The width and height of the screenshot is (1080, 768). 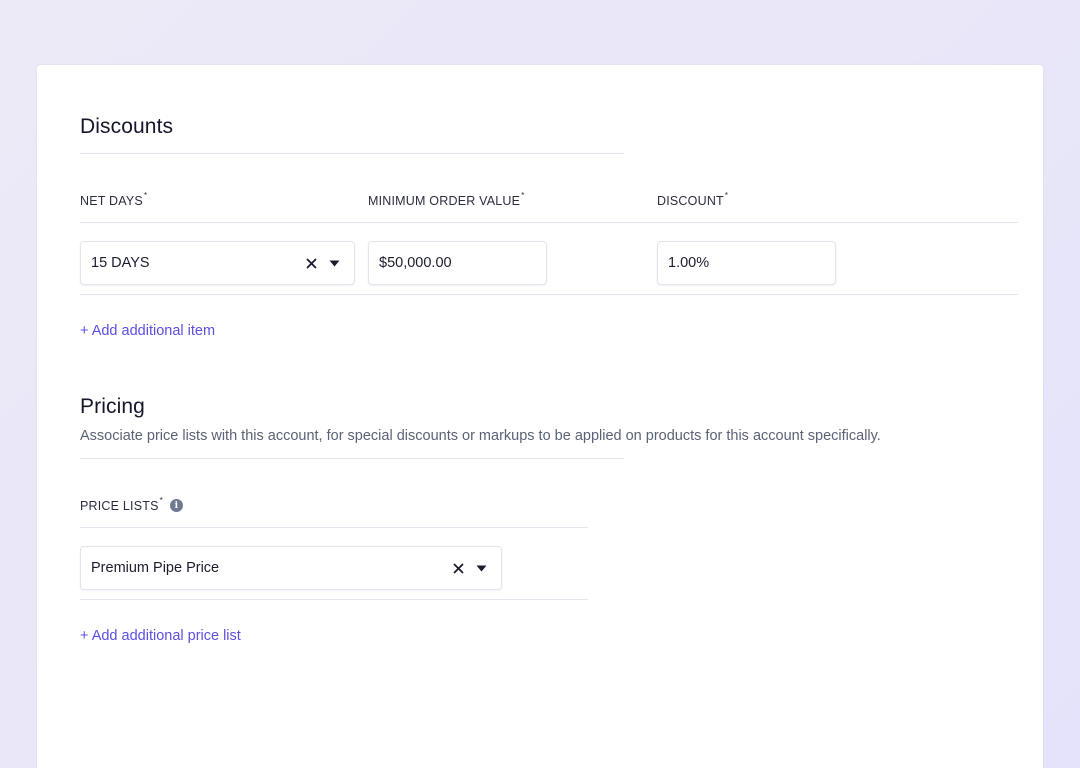 What do you see at coordinates (352, 458) in the screenshot?
I see `pricing-title-divider` at bounding box center [352, 458].